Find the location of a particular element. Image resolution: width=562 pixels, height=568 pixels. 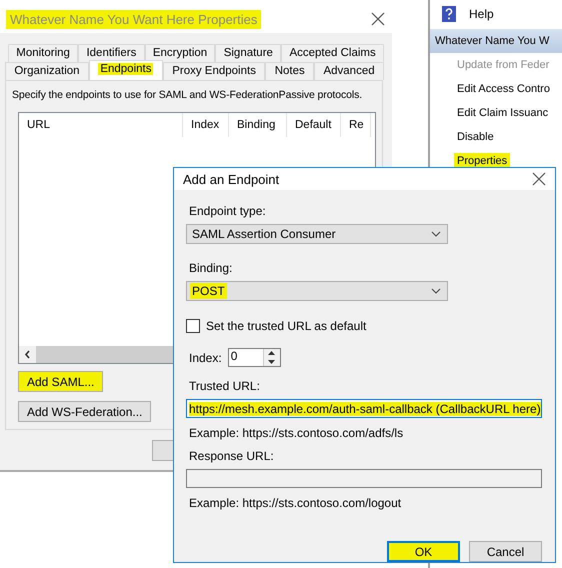

field-label: Trusted URL: is located at coordinates (225, 387).